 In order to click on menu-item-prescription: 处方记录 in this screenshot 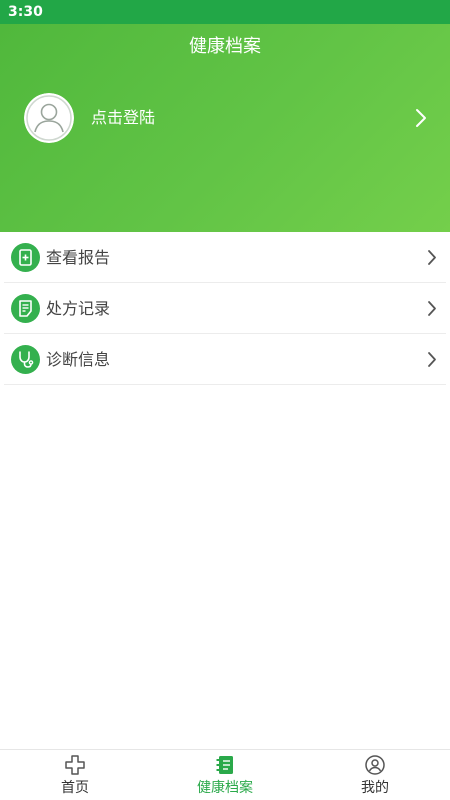, I will do `click(225, 308)`.